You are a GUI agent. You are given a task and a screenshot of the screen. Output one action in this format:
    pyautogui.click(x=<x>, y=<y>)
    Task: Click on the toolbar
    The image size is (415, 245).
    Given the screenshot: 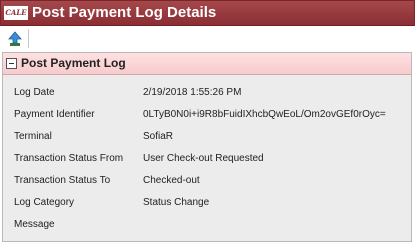 What is the action you would take?
    pyautogui.click(x=207, y=38)
    